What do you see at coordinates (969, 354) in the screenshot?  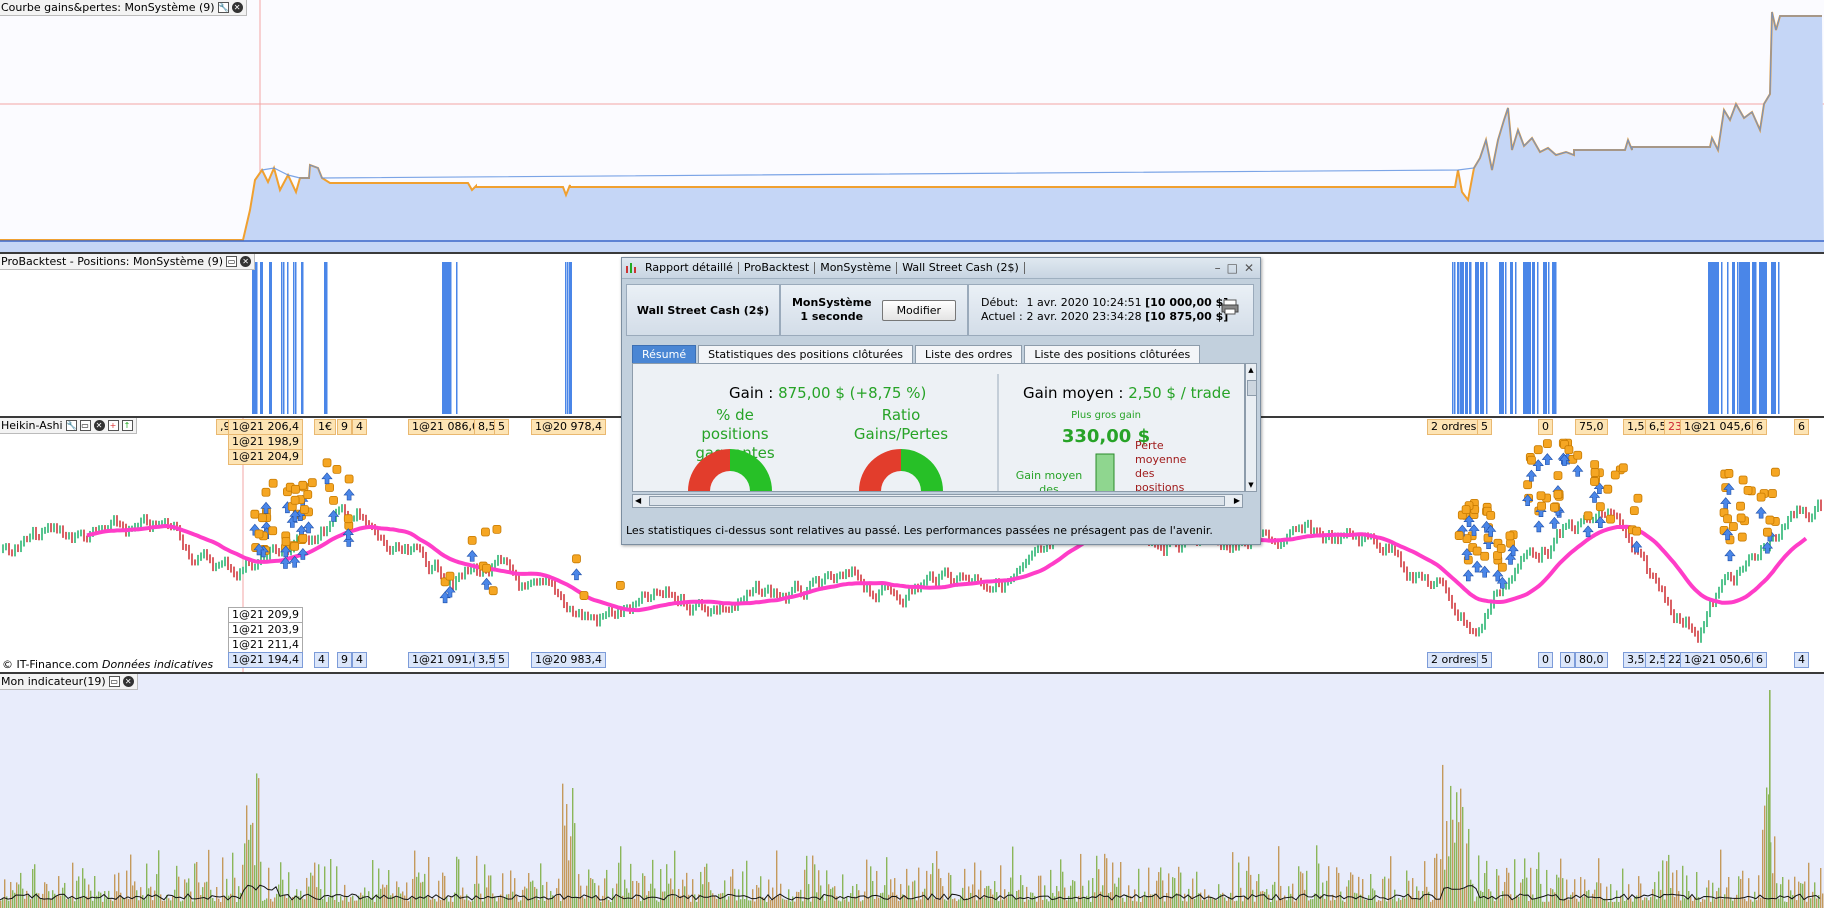 I see `tab-order-list: Liste des ordres` at bounding box center [969, 354].